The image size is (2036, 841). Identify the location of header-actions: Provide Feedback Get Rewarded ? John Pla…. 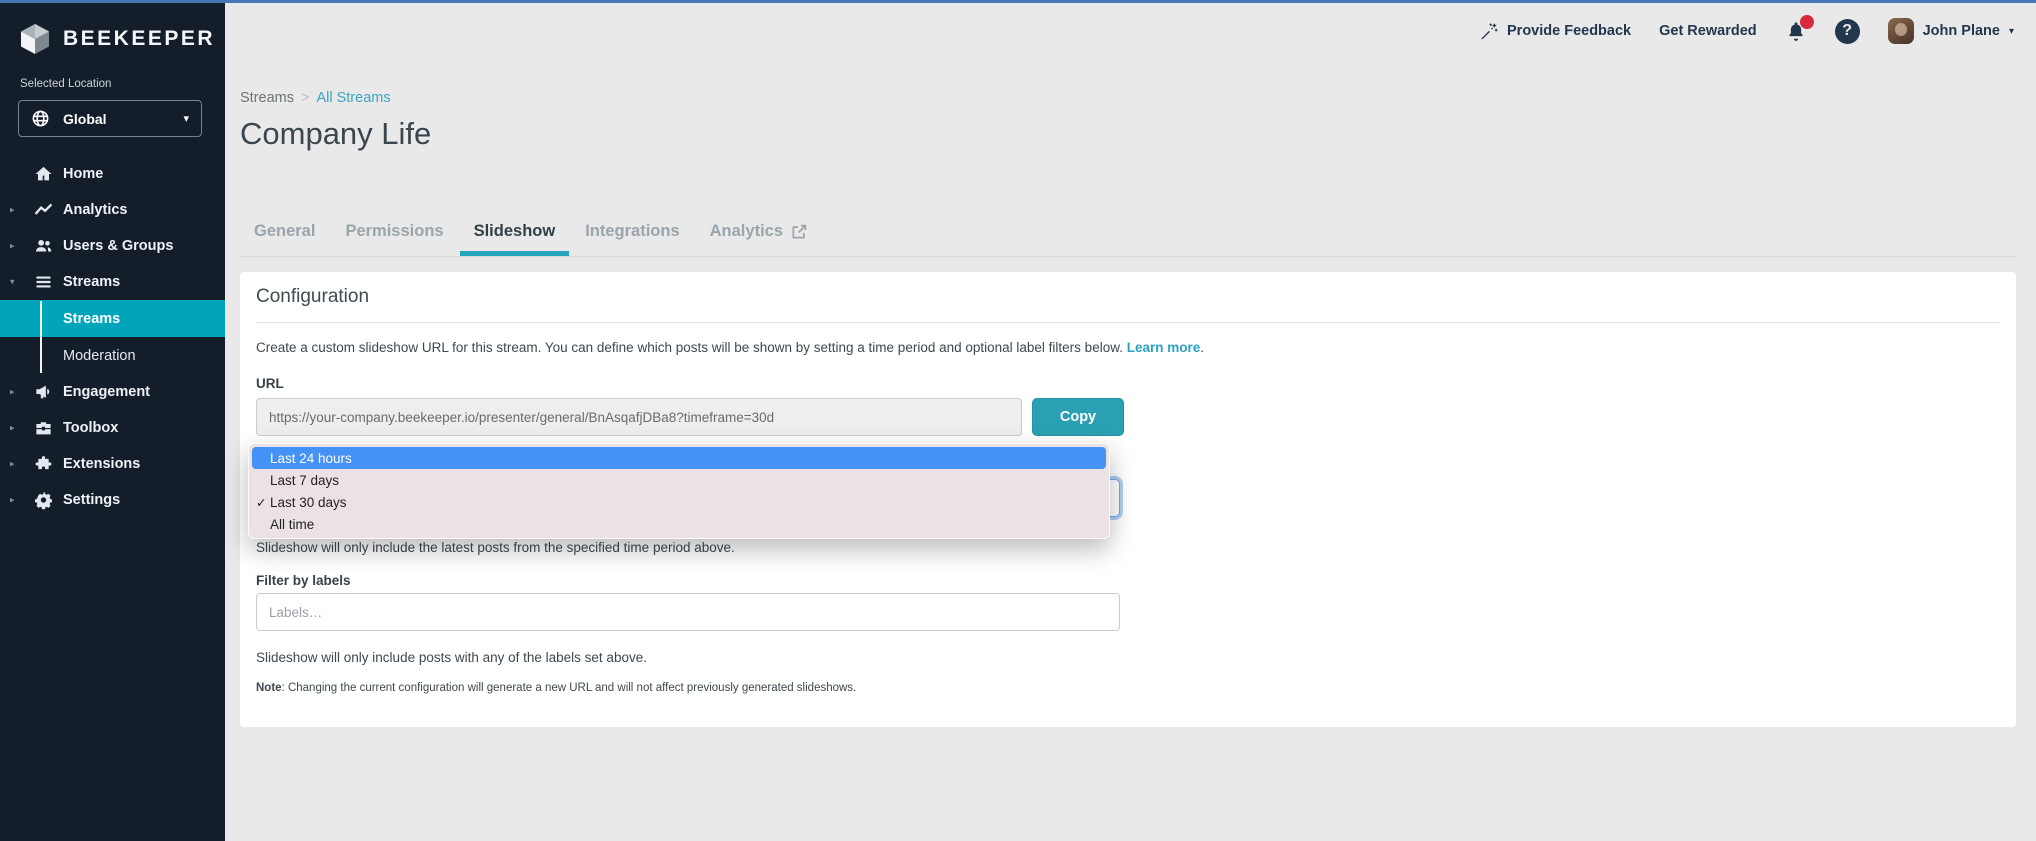
(1746, 31).